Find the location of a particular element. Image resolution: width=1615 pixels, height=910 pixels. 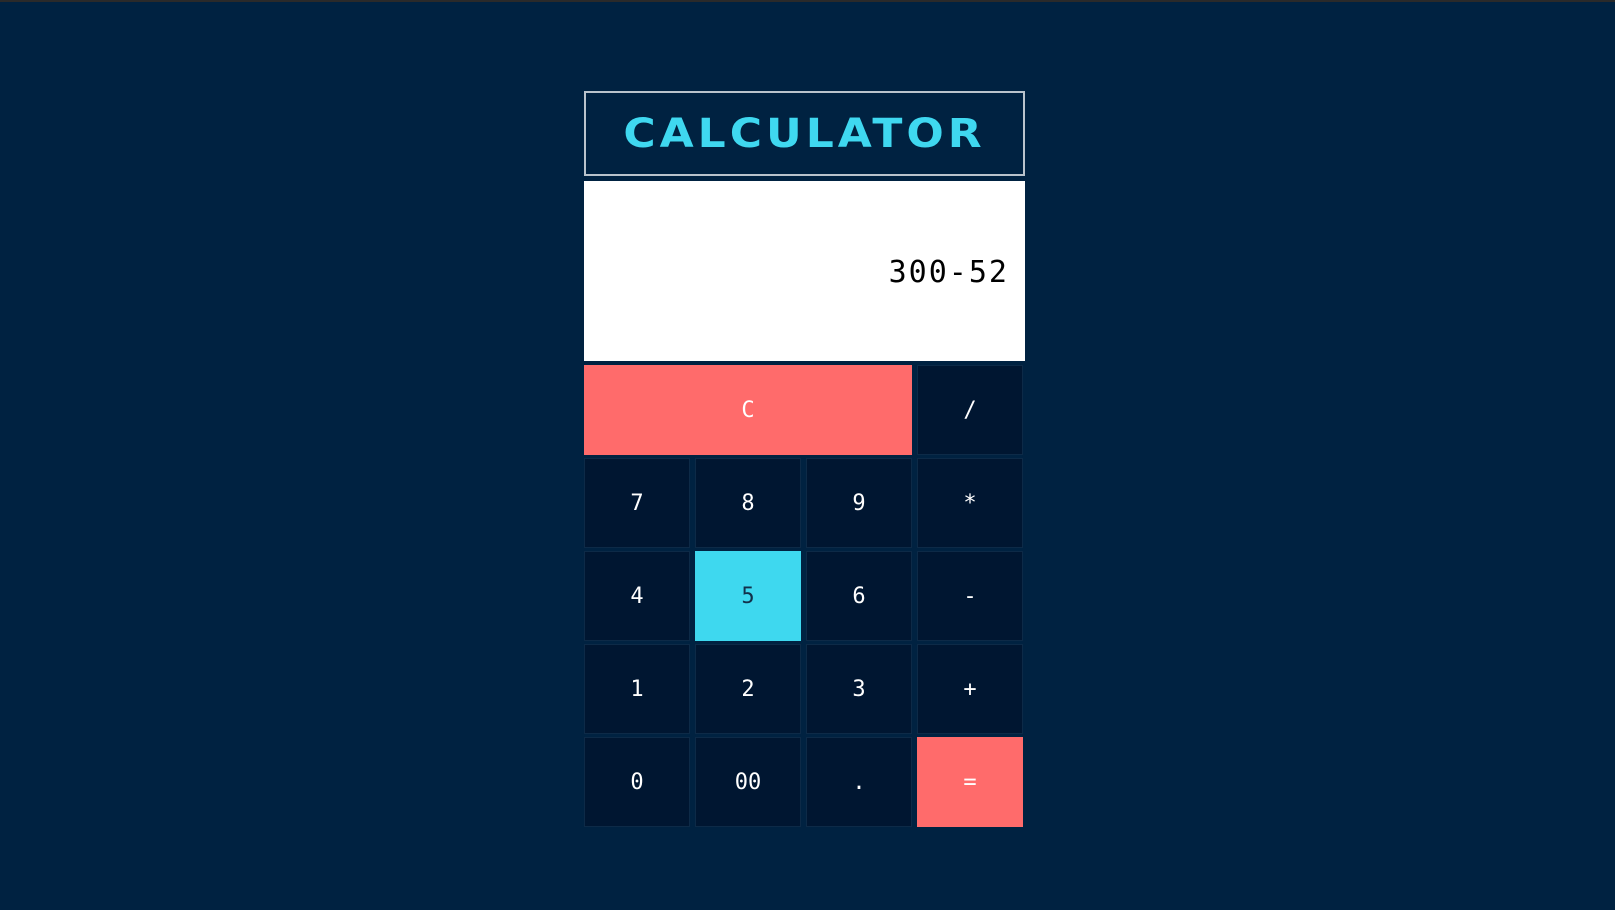

double-zero-button: 00 is located at coordinates (748, 782).